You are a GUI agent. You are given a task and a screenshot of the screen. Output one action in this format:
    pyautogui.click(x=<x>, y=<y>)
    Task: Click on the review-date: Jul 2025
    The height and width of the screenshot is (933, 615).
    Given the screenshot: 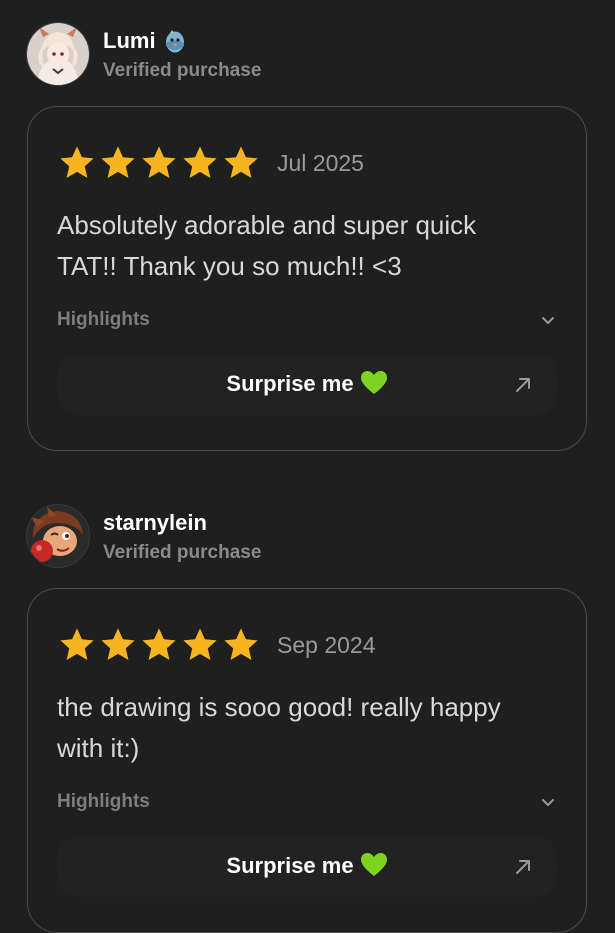 What is the action you would take?
    pyautogui.click(x=320, y=162)
    